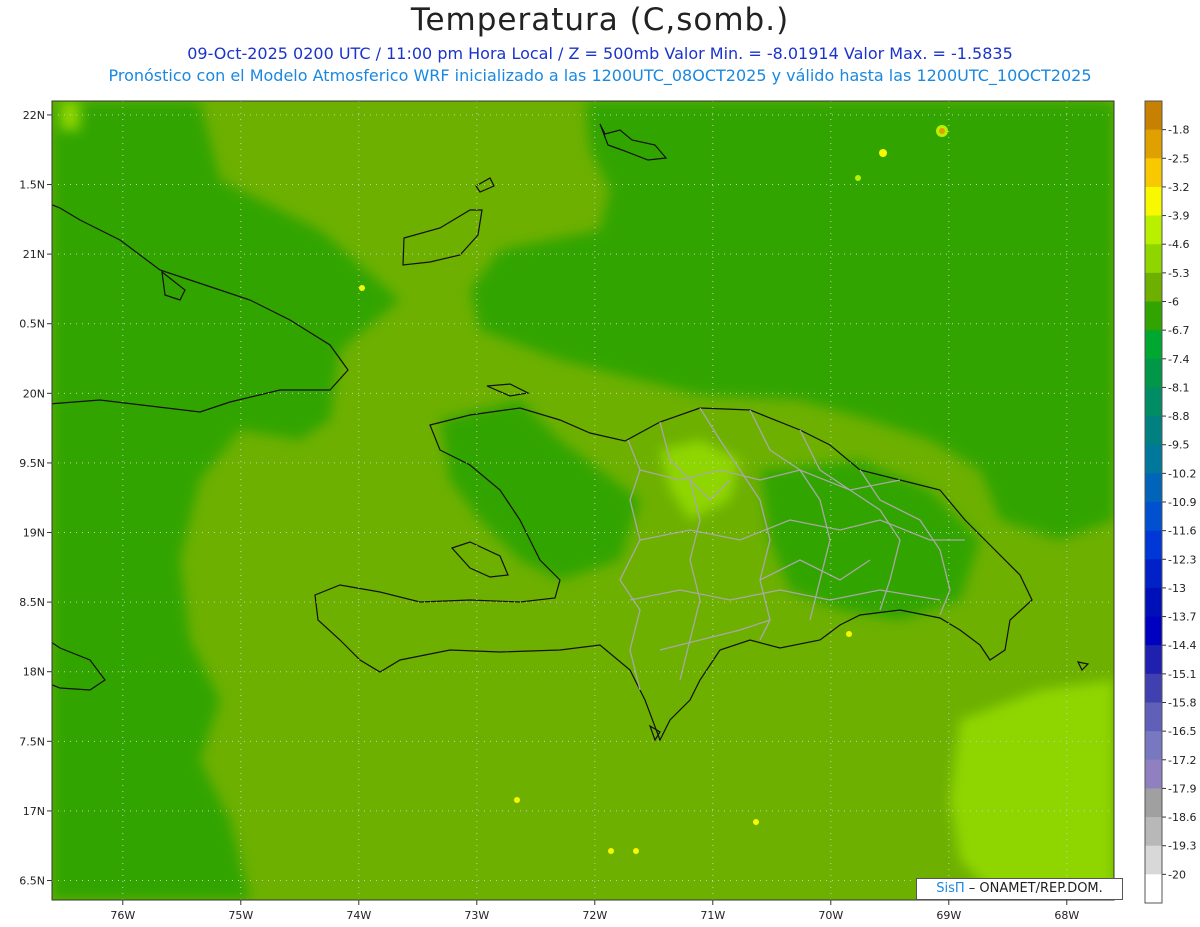 The height and width of the screenshot is (927, 1200). I want to click on credit-text: – ONAMET/REP.DOM., so click(1035, 888).